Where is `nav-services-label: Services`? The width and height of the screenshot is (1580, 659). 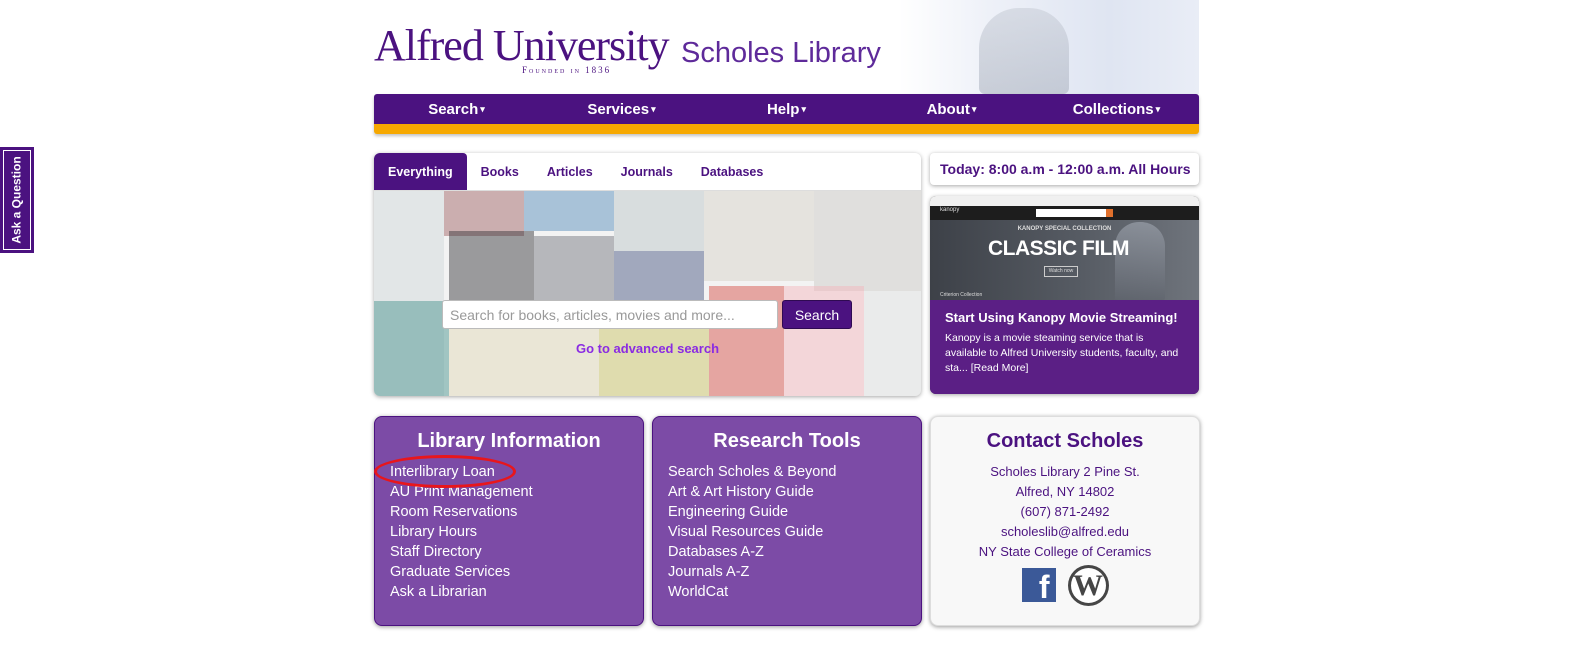 nav-services-label: Services is located at coordinates (618, 109).